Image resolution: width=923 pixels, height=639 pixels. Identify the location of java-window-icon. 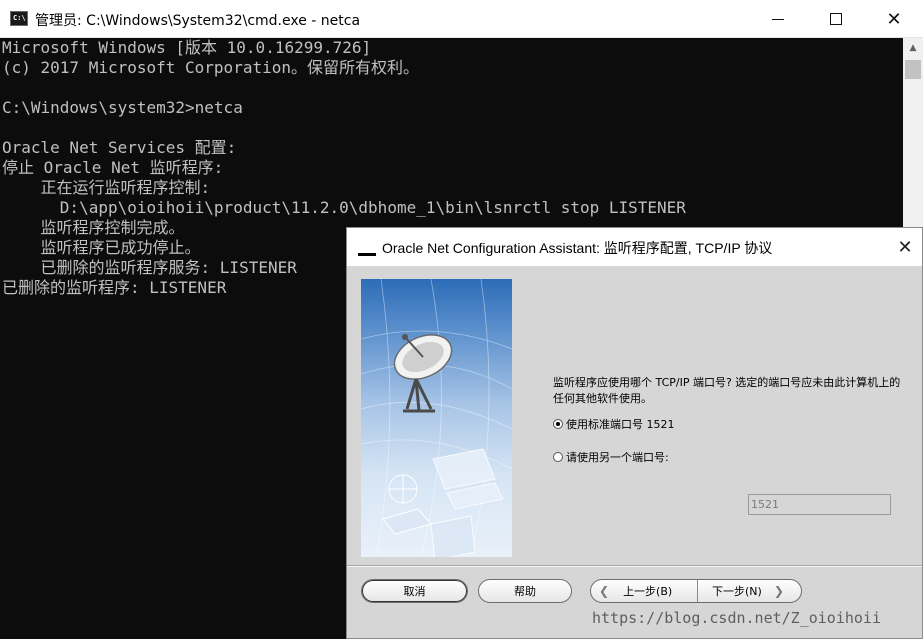
(367, 254).